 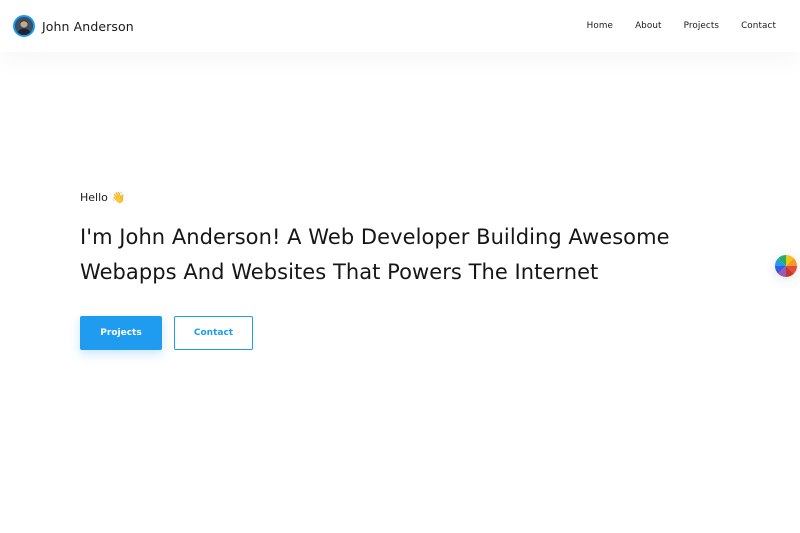 I want to click on nav-about: About, so click(x=648, y=26).